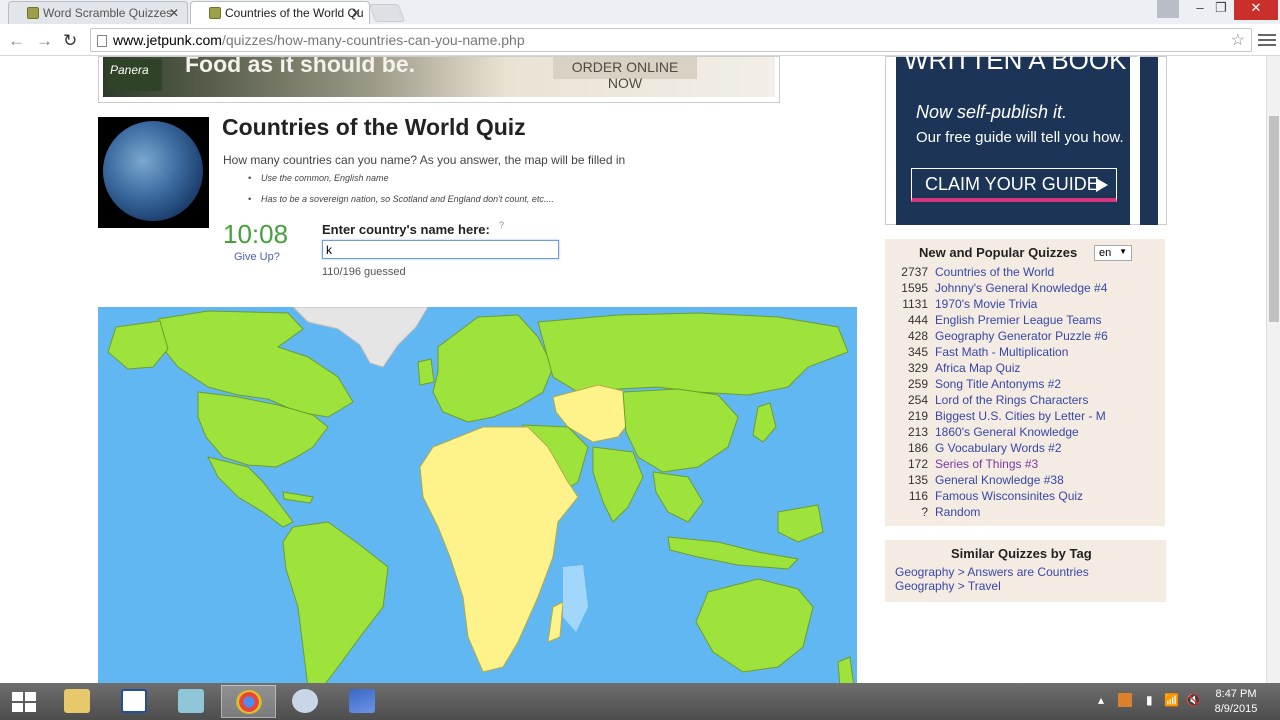 Image resolution: width=1280 pixels, height=720 pixels. I want to click on chrome-taskbar-button, so click(248, 701).